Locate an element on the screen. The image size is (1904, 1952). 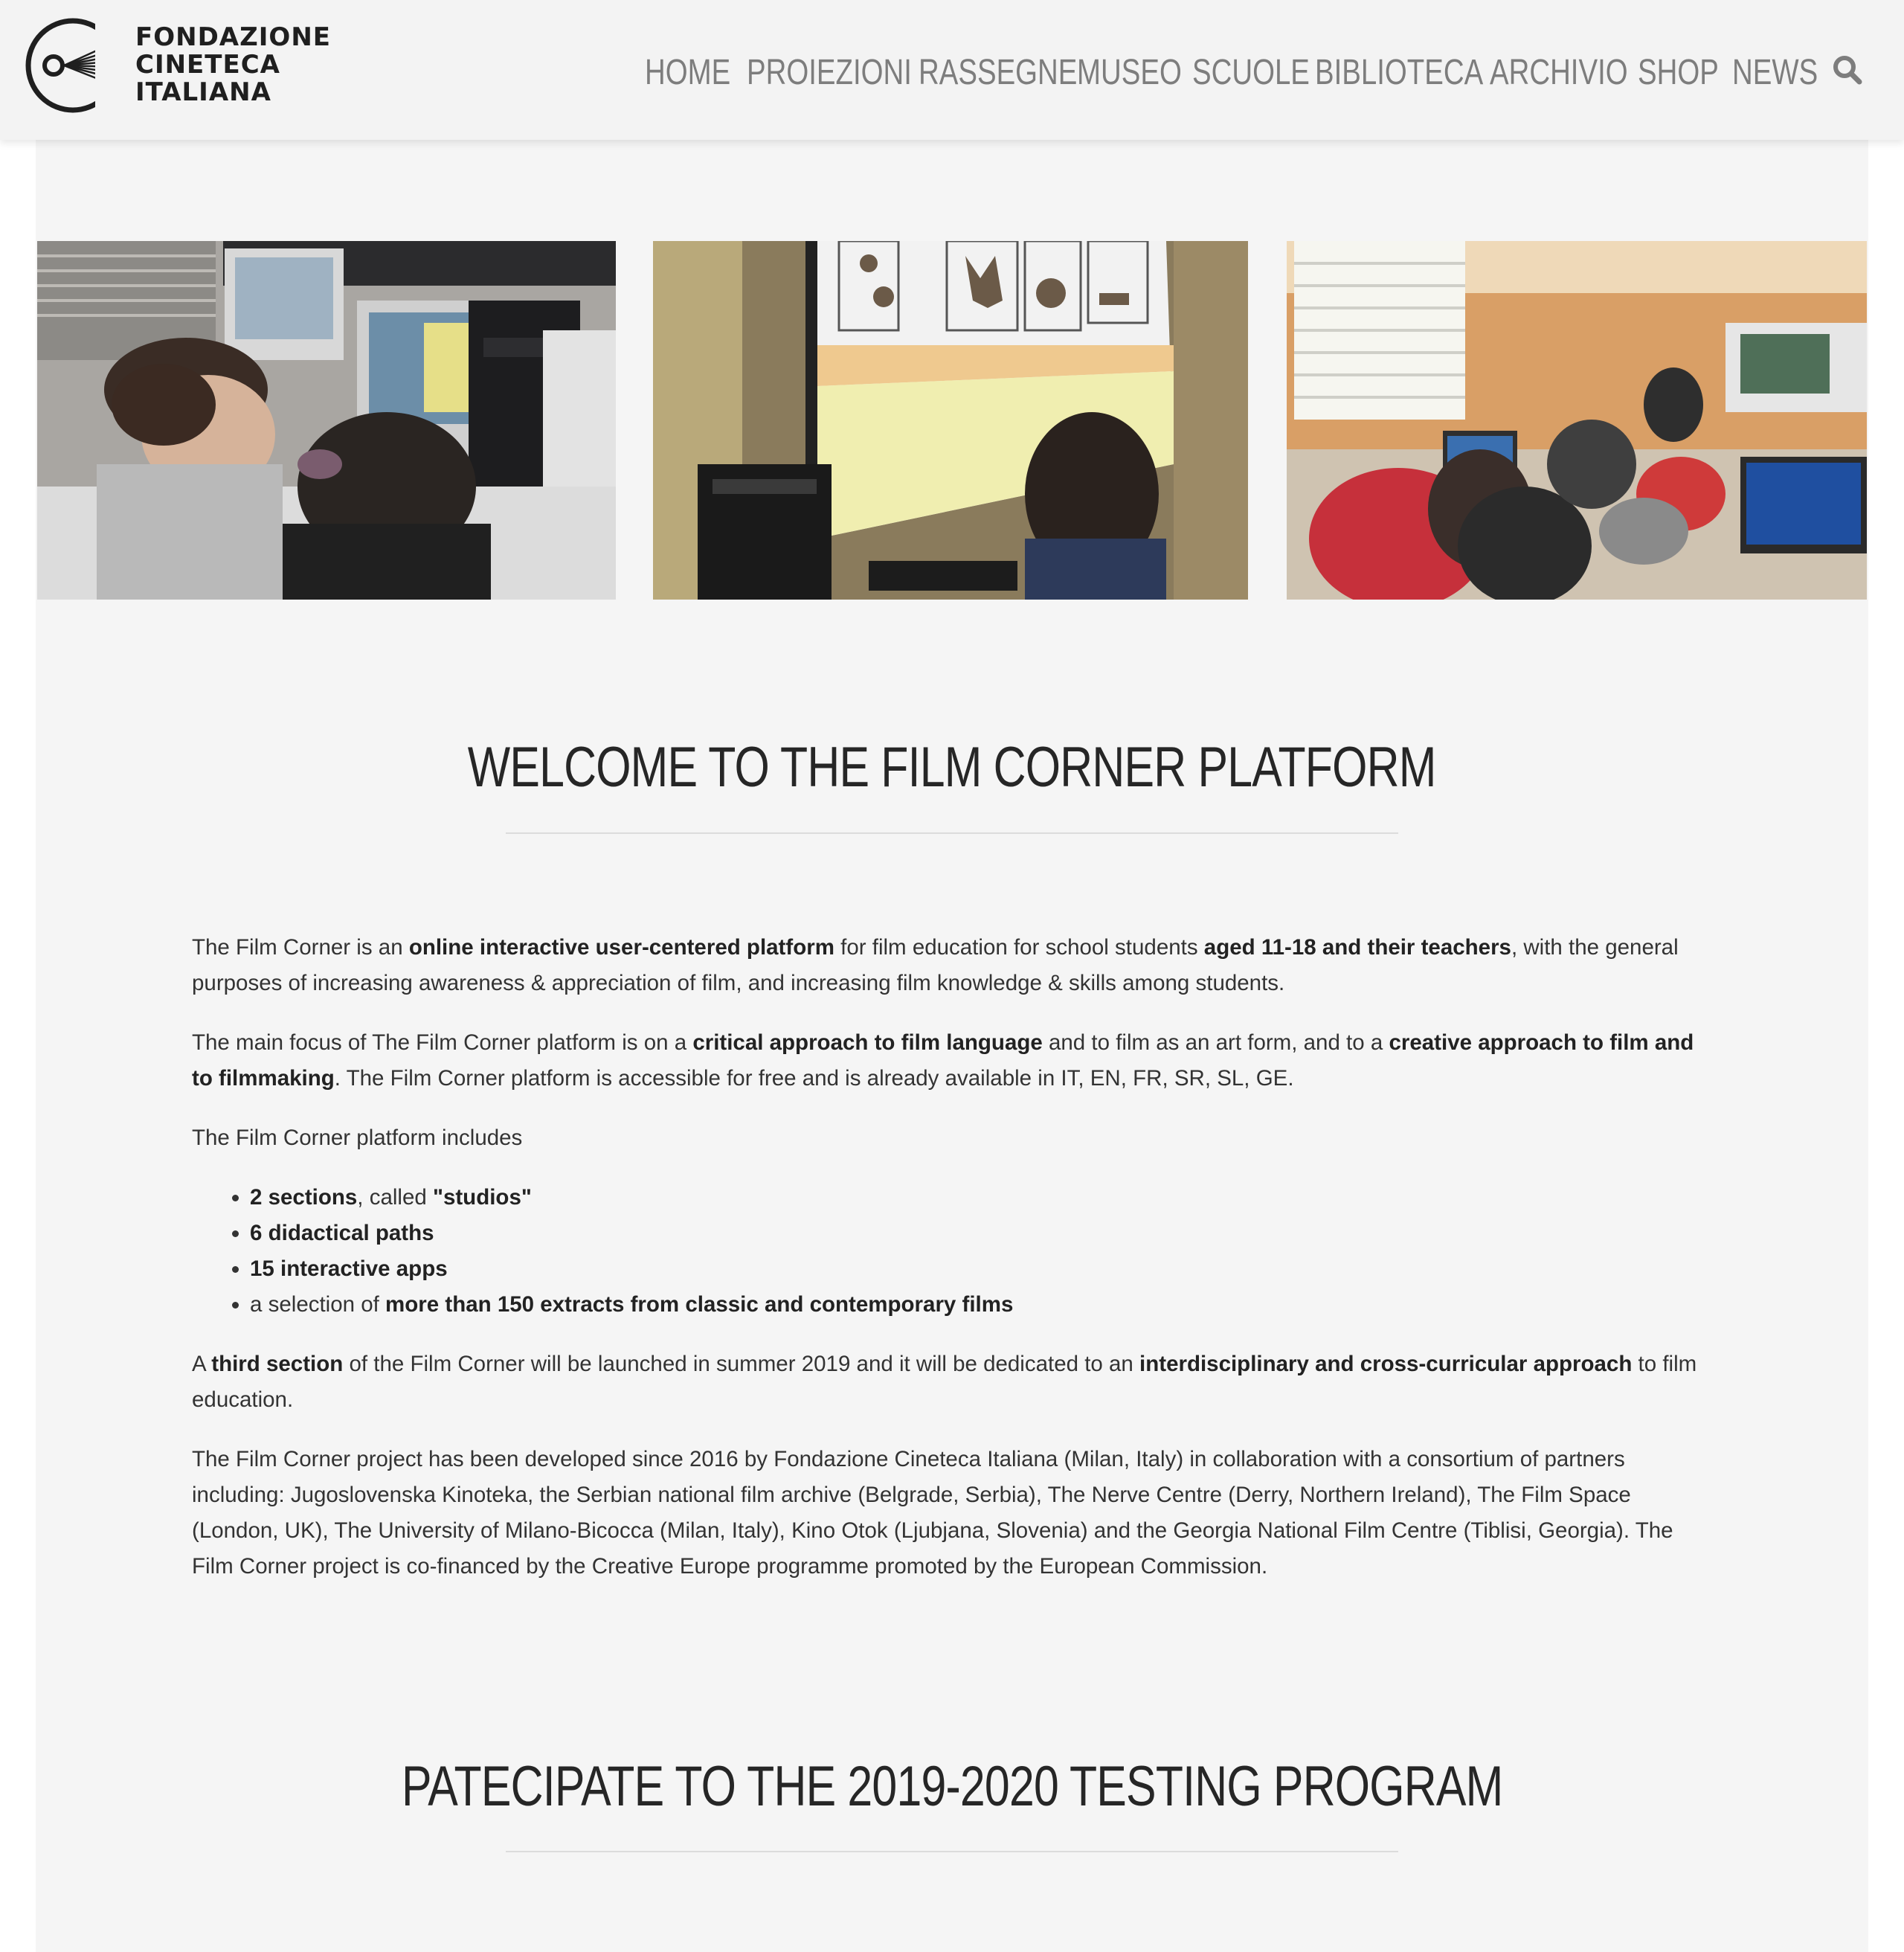
brand-name: FONDAZIONE CINETECA ITALIANA is located at coordinates (233, 65).